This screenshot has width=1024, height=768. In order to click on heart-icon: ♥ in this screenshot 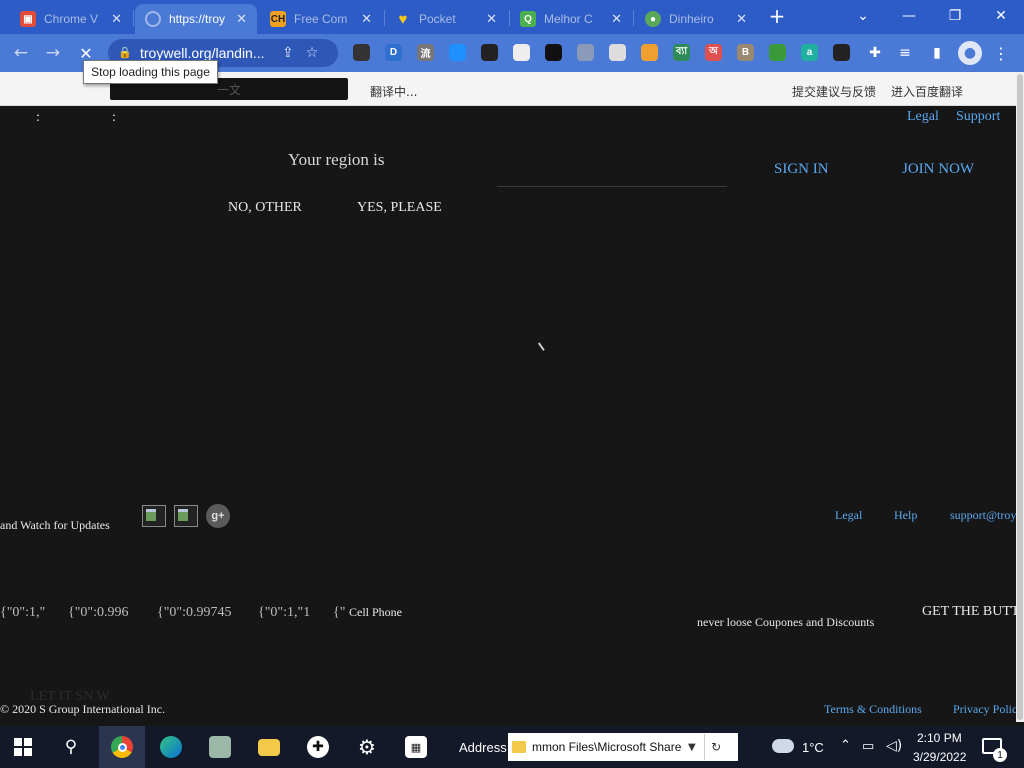, I will do `click(403, 19)`.